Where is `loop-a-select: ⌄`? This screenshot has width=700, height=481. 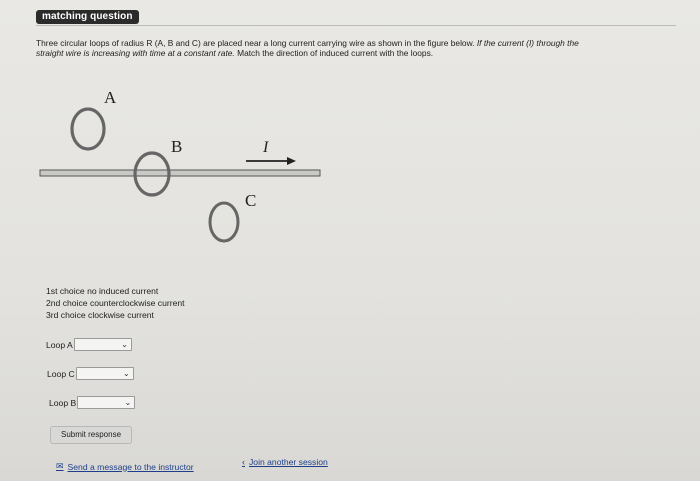
loop-a-select: ⌄ is located at coordinates (102, 344).